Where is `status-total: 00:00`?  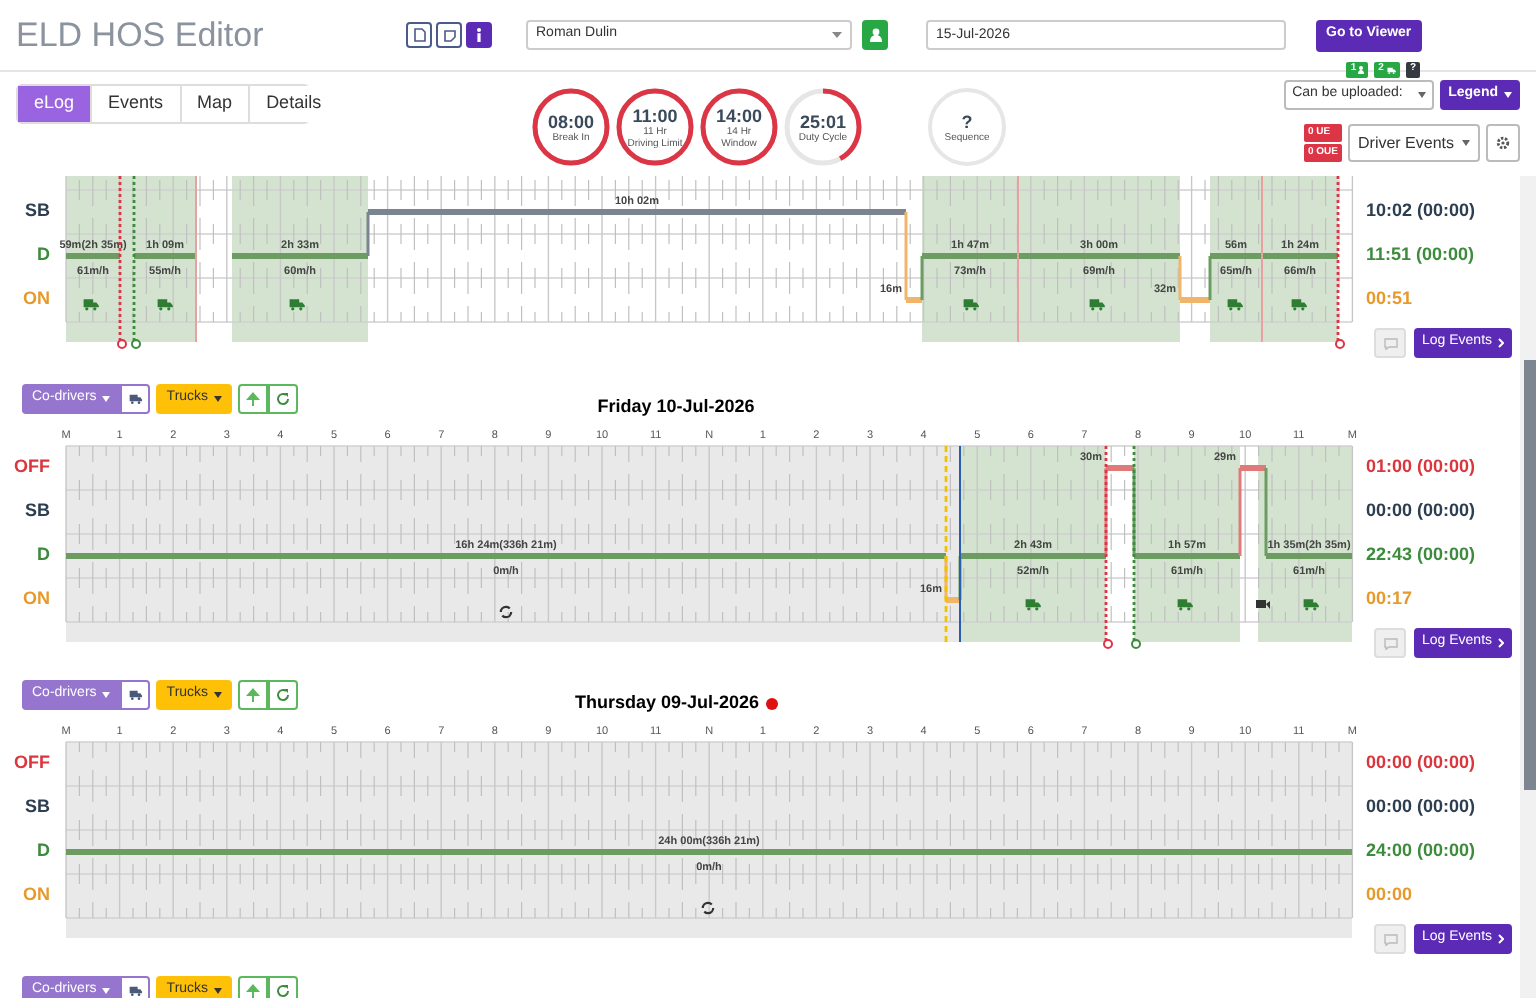 status-total: 00:00 is located at coordinates (1389, 895).